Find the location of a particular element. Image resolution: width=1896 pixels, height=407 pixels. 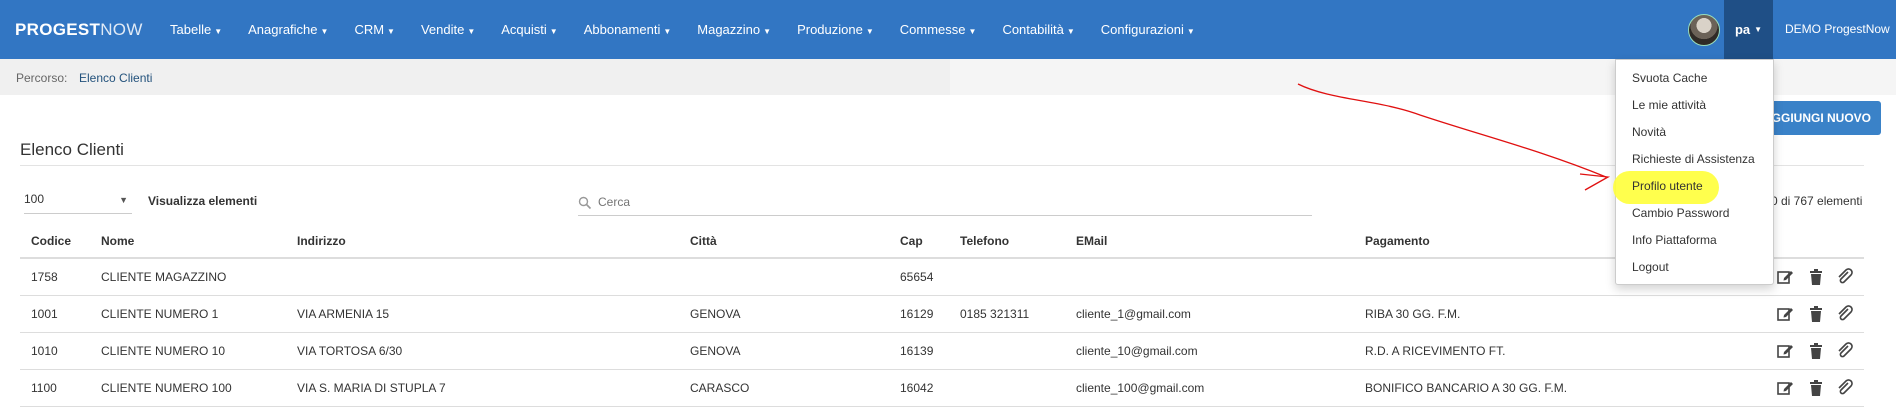

menu-item-logout: Logout is located at coordinates (1650, 267).